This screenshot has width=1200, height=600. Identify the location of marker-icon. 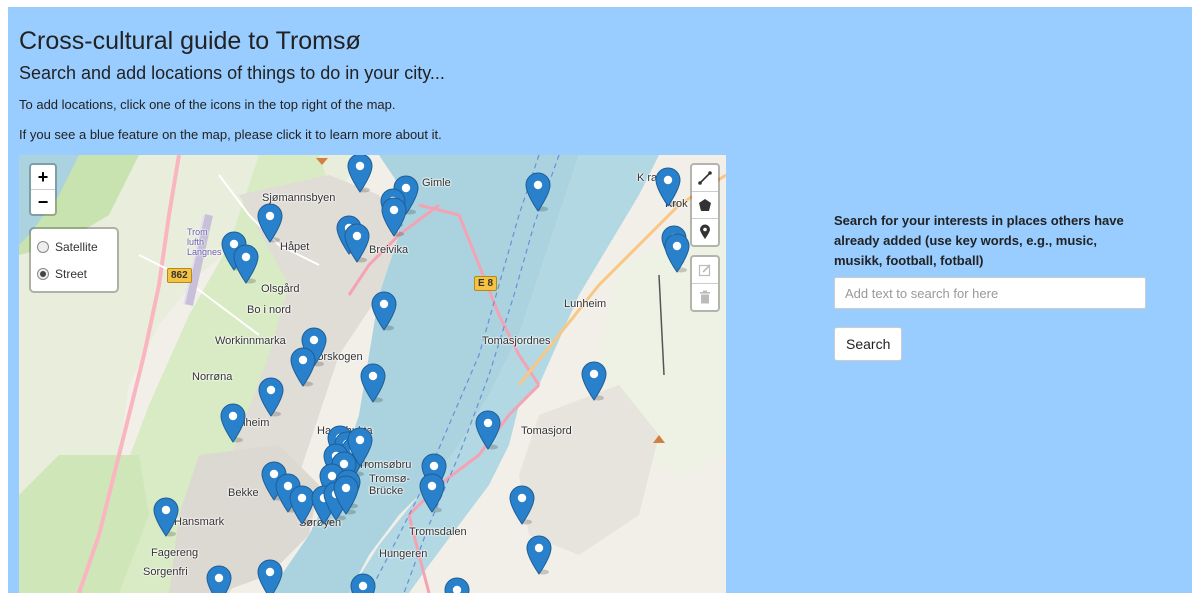
(705, 231).